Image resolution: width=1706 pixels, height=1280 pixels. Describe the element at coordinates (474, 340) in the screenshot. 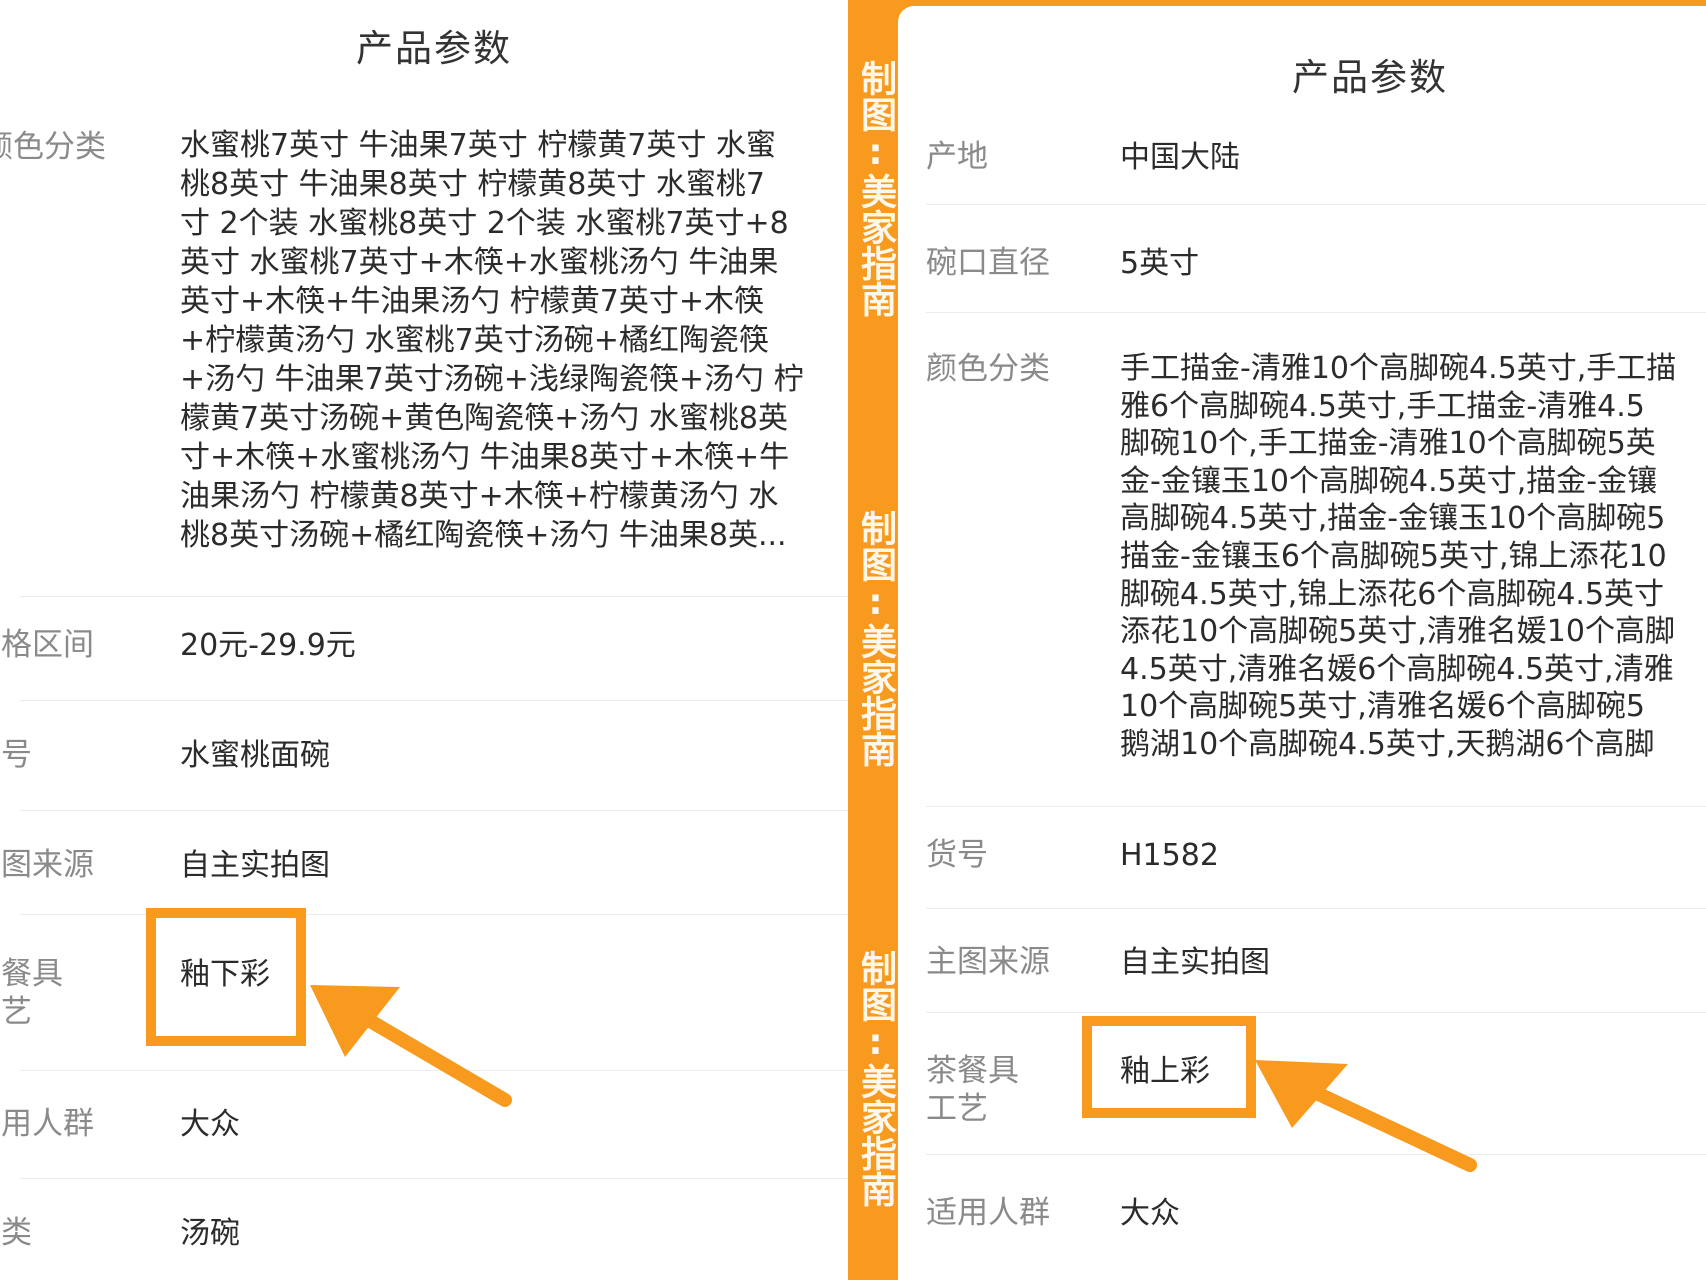

I see `value-line: +柠檬黄汤勺 水蜜桃7英寸汤碗+橘红陶瓷筷` at that location.